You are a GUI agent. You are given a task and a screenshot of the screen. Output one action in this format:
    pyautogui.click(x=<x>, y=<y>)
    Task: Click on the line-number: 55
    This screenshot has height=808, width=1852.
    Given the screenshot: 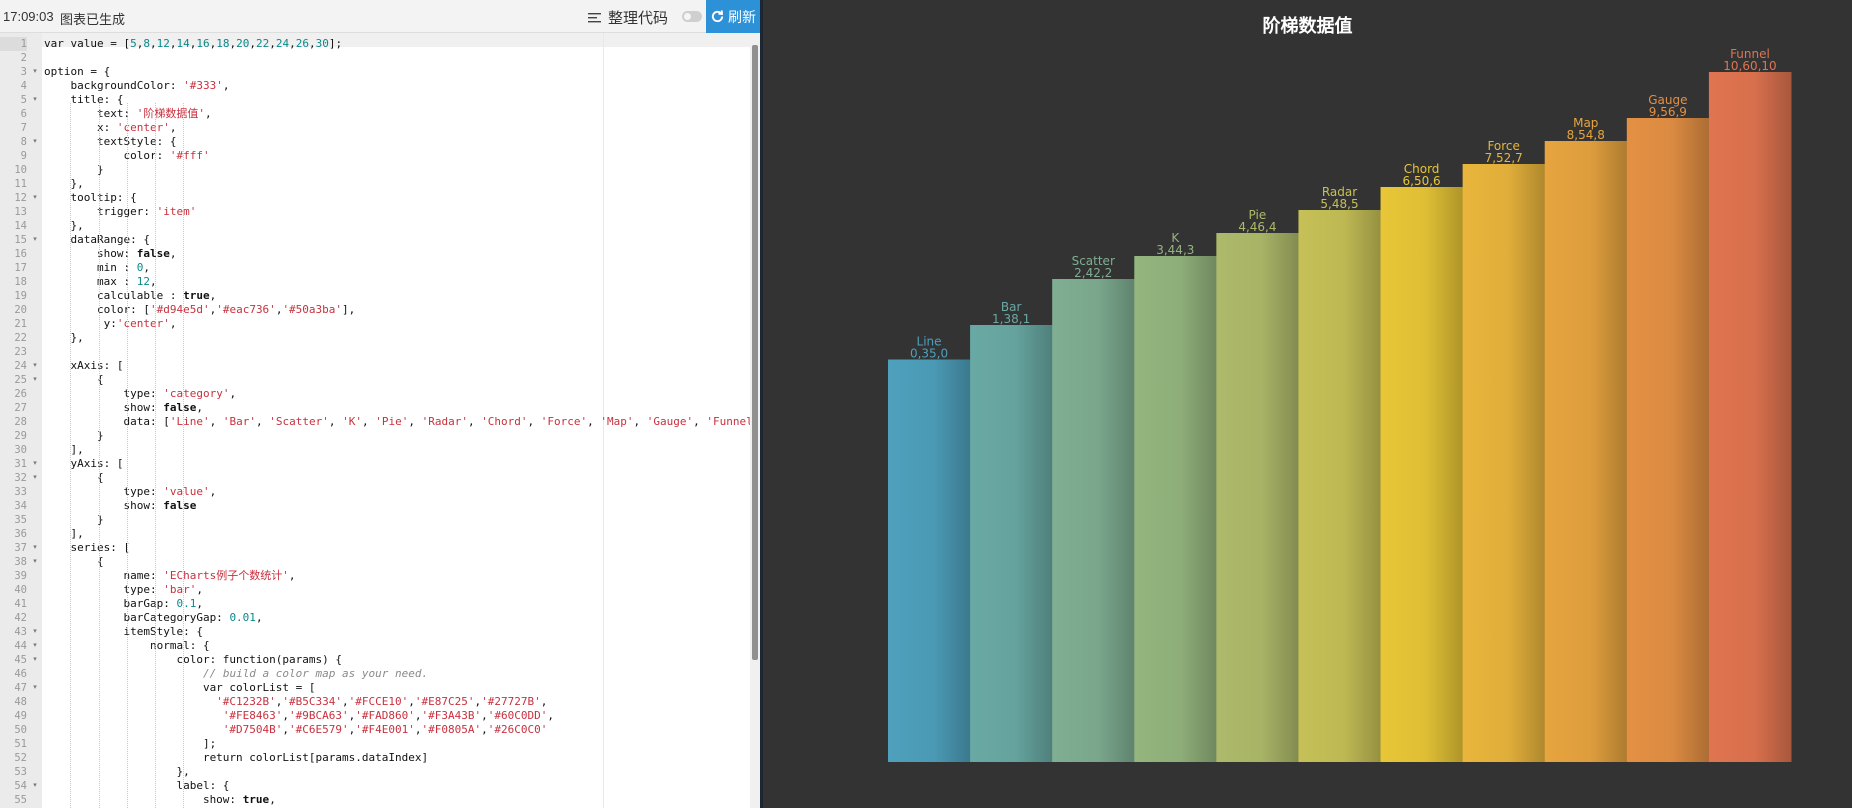 What is the action you would take?
    pyautogui.click(x=20, y=800)
    